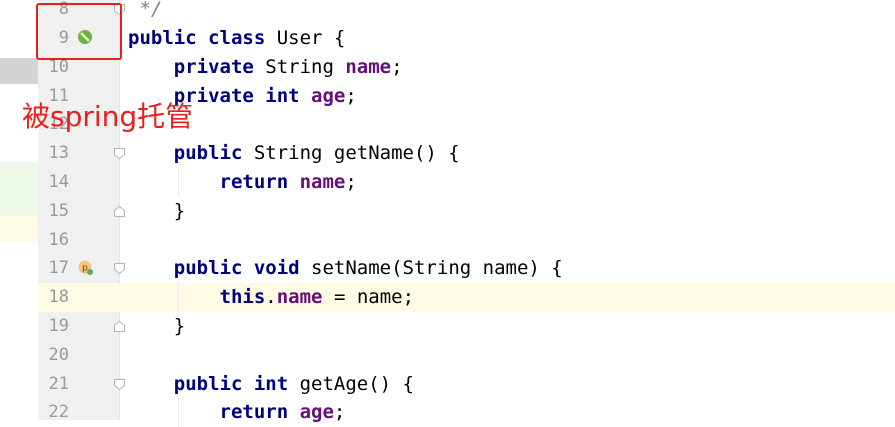  I want to click on code-token: private, so click(219, 66).